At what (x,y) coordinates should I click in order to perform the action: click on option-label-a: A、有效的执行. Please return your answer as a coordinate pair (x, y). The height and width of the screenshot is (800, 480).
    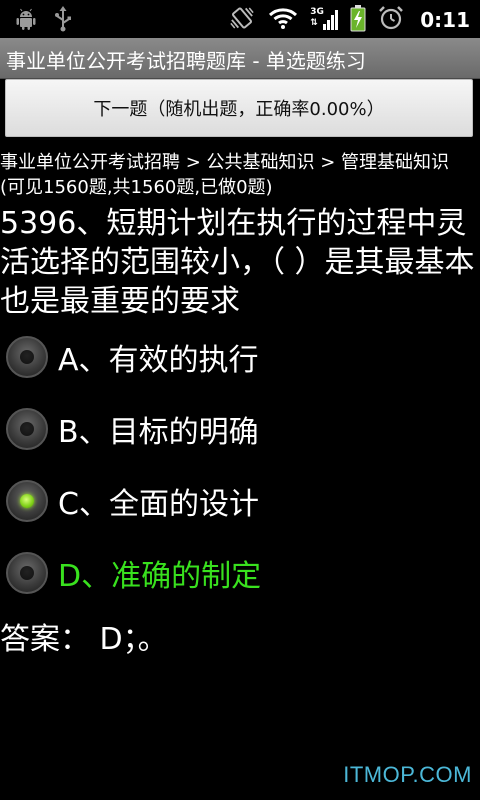
    Looking at the image, I should click on (158, 360).